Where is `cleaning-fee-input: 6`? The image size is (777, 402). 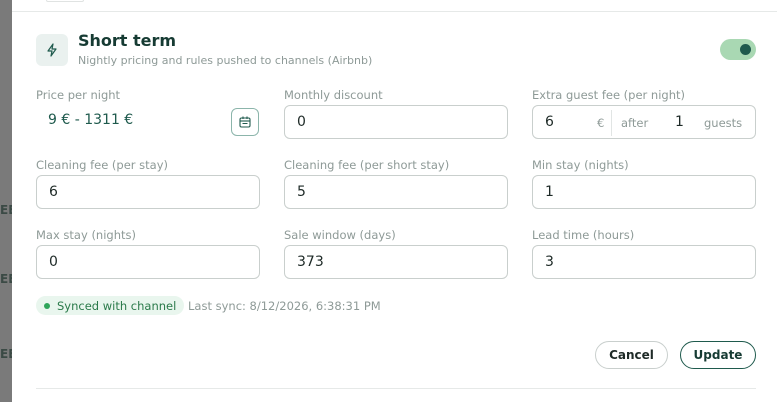 cleaning-fee-input: 6 is located at coordinates (148, 192).